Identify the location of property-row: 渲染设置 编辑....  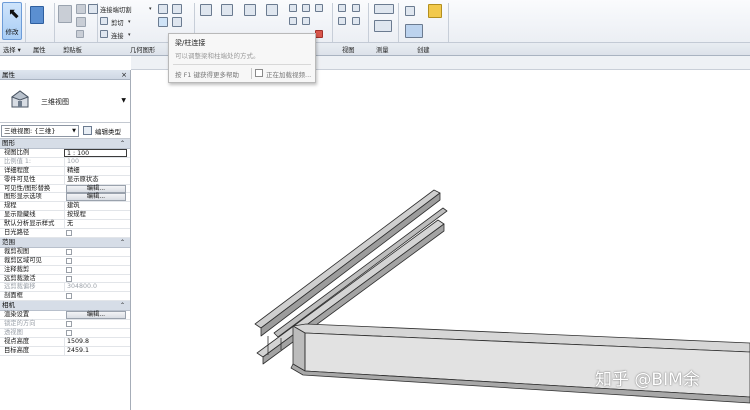
(65, 316).